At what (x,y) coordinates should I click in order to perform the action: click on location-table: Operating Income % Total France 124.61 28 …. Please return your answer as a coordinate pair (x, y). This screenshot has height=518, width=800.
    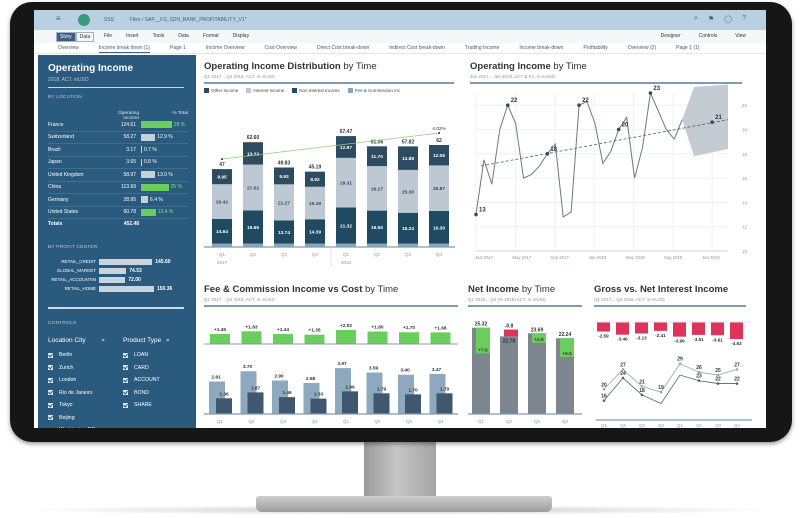
    Looking at the image, I should click on (118, 170).